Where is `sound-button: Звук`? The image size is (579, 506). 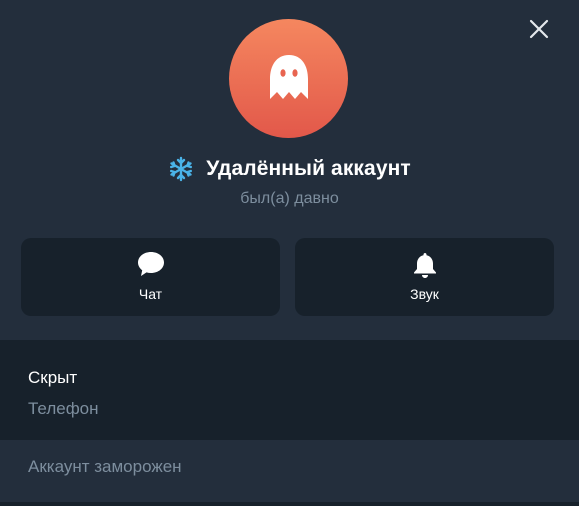 sound-button: Звук is located at coordinates (424, 277).